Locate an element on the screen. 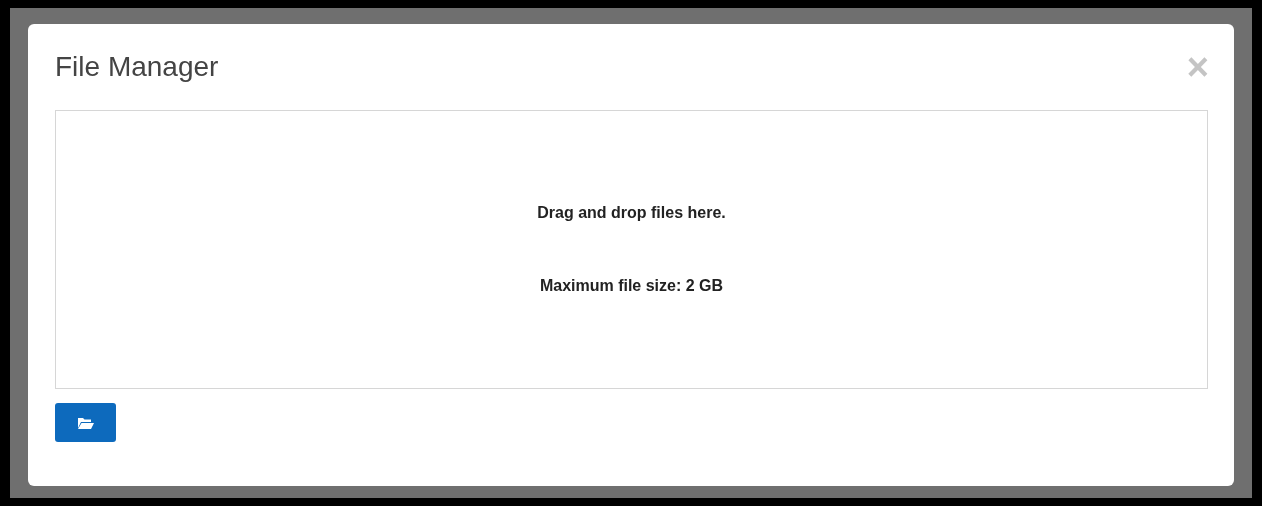 This screenshot has width=1262, height=506. folder-icon is located at coordinates (85, 422).